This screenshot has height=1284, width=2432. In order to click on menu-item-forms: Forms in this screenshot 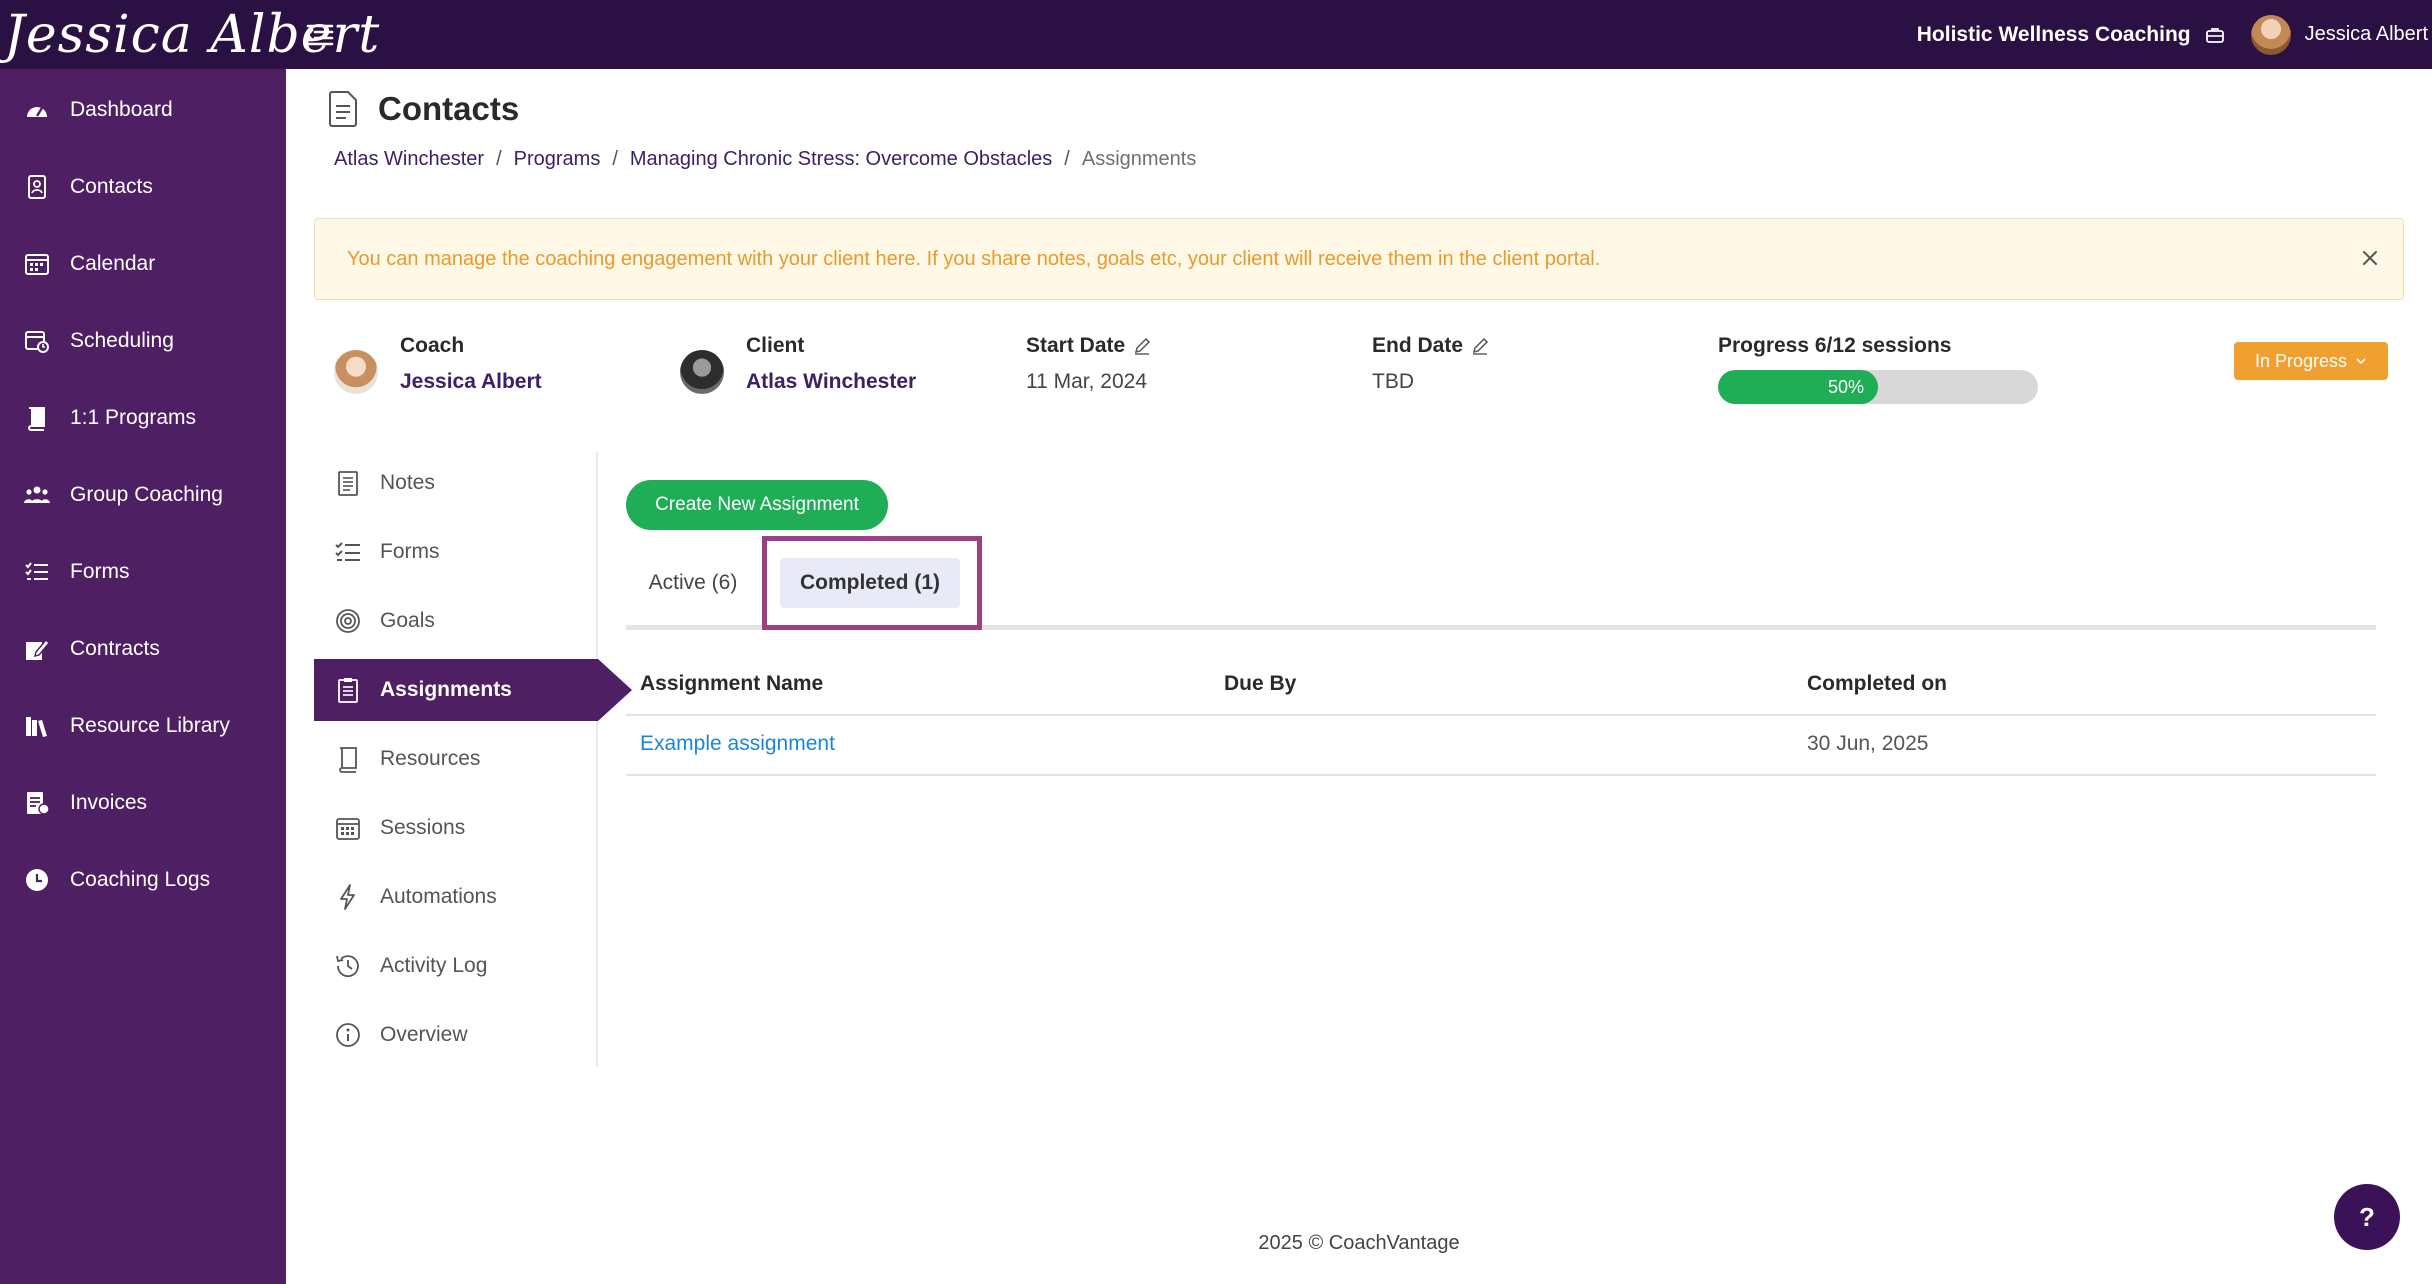, I will do `click(456, 552)`.